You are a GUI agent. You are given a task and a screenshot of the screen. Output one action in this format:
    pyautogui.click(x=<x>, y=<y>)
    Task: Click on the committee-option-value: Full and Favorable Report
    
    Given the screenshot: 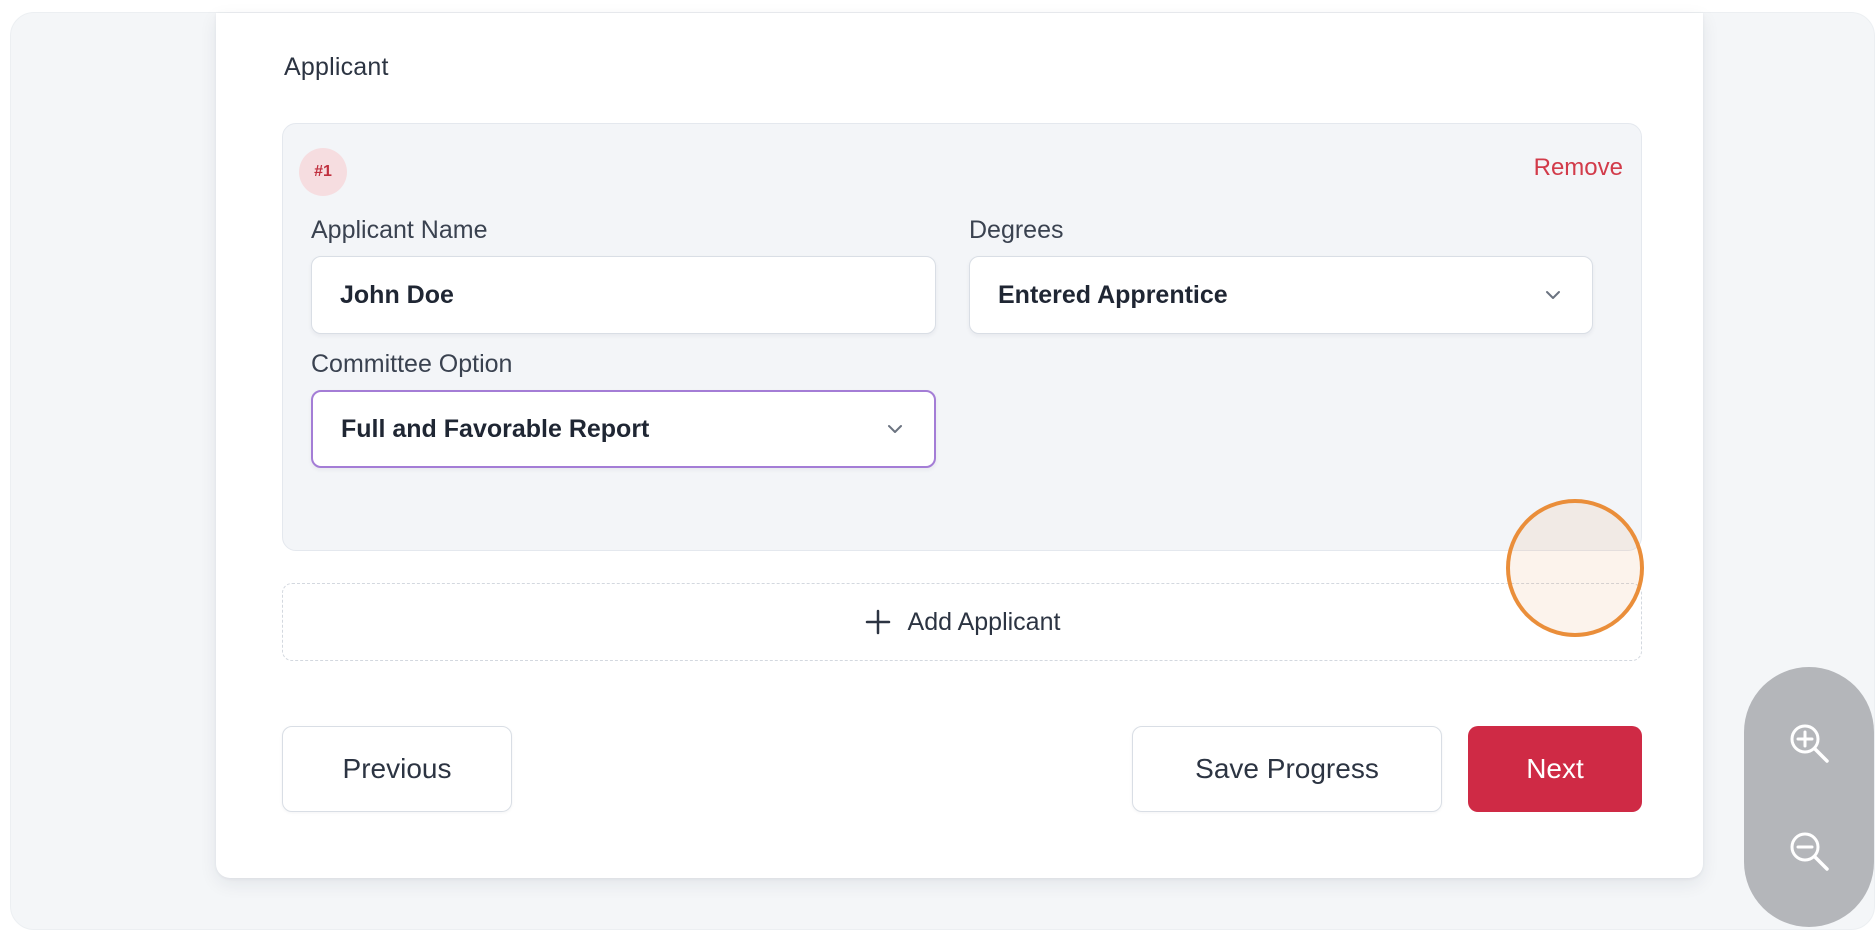 What is the action you would take?
    pyautogui.click(x=495, y=428)
    